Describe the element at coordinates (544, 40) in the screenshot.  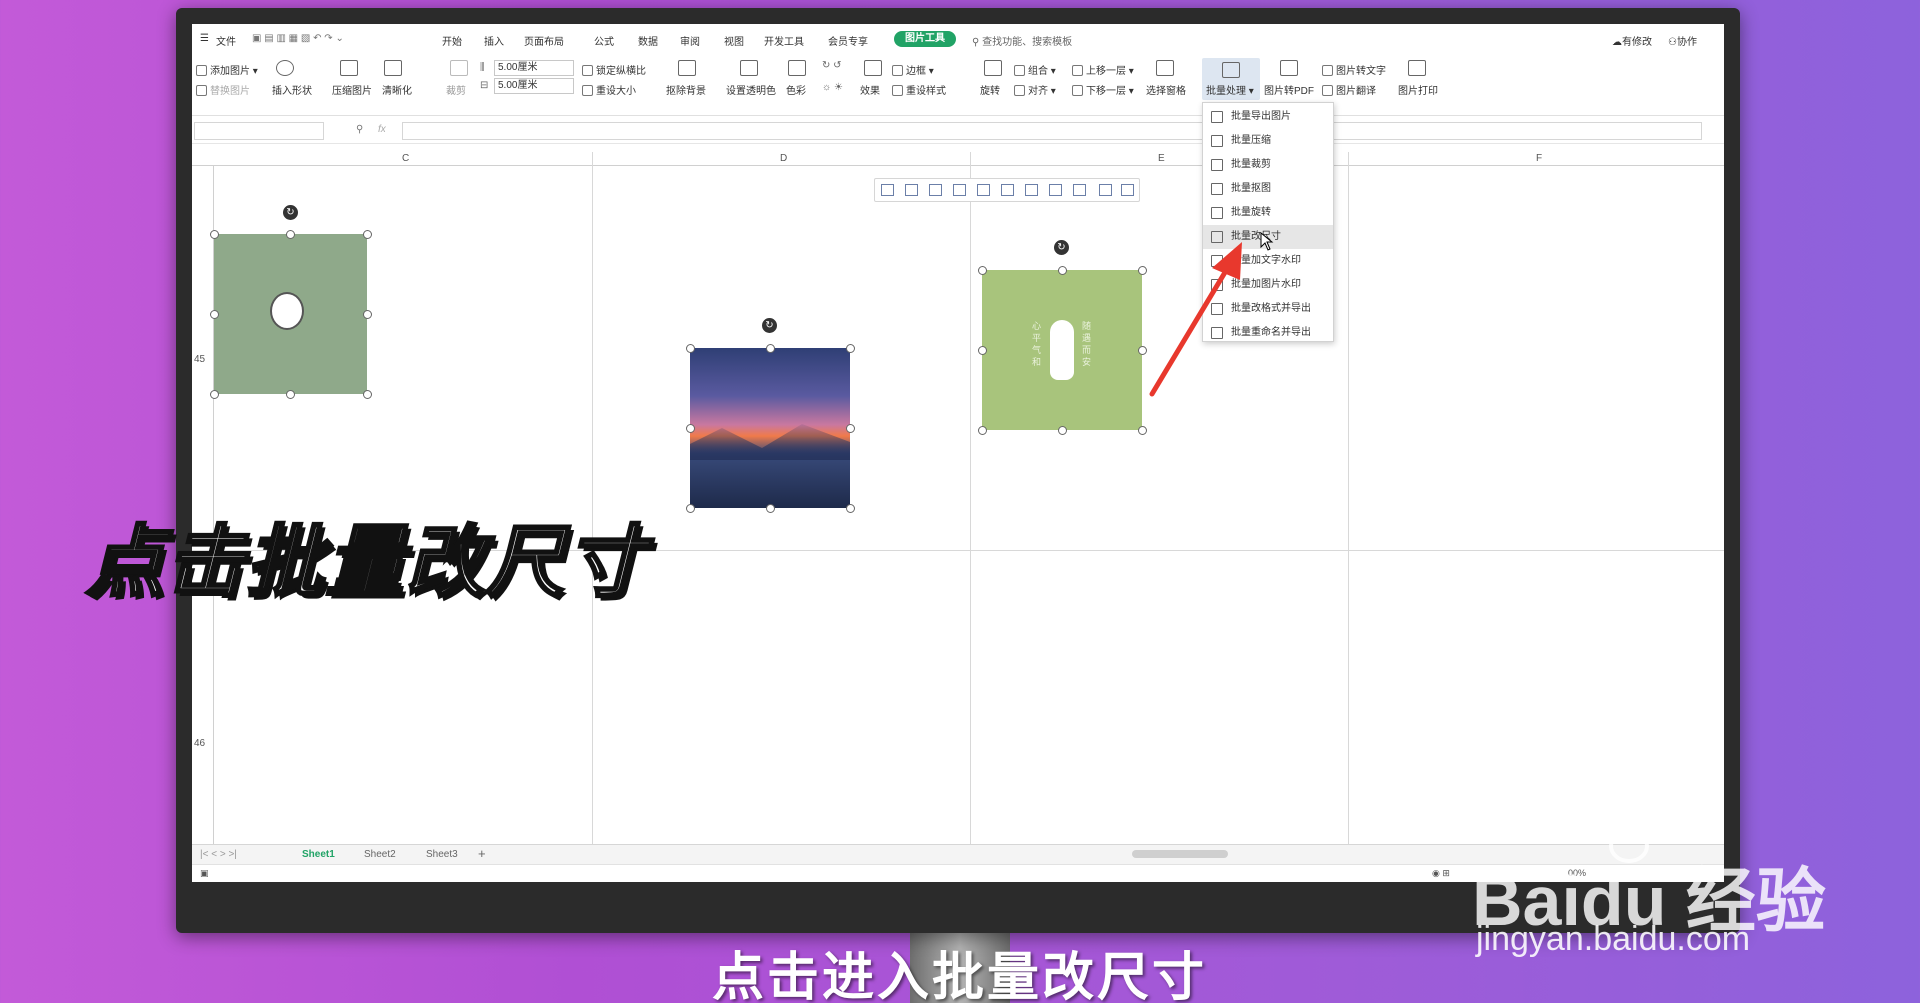
I see `tab-page-layout: 页面布局` at that location.